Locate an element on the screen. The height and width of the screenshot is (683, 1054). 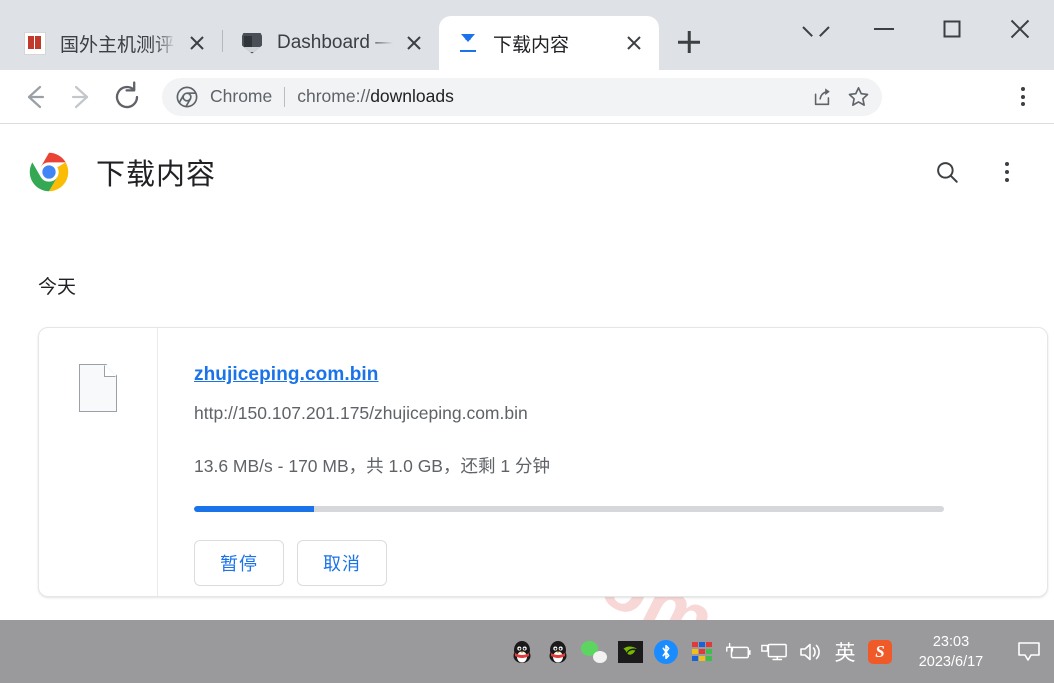
bluetooth-icon is located at coordinates (666, 652).